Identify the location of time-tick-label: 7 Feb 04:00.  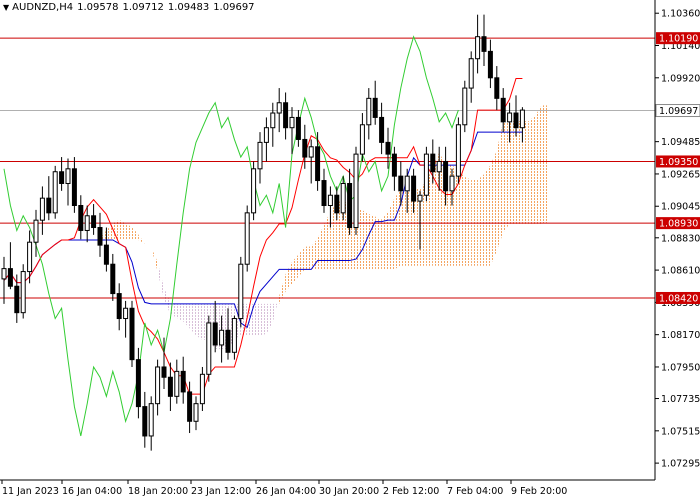
(475, 491).